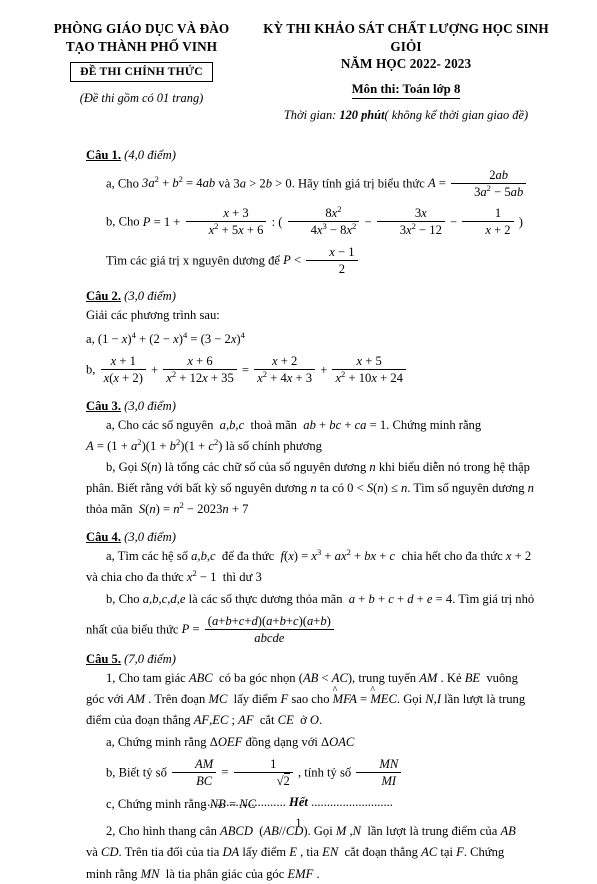 The image size is (597, 884). I want to click on q4b-expression: P = (a+b+c+d)(a+b+c)(a+b) abcde, so click(259, 629).